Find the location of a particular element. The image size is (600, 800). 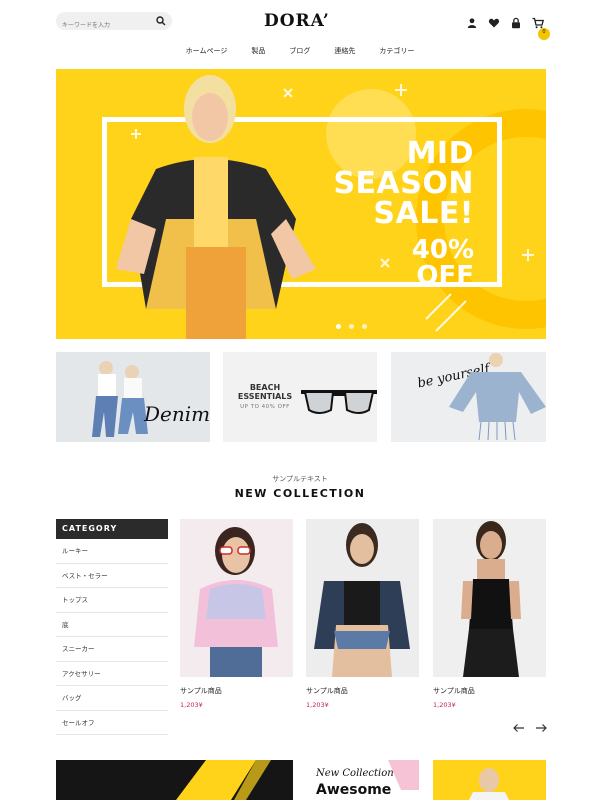

slider-dots is located at coordinates (351, 326).